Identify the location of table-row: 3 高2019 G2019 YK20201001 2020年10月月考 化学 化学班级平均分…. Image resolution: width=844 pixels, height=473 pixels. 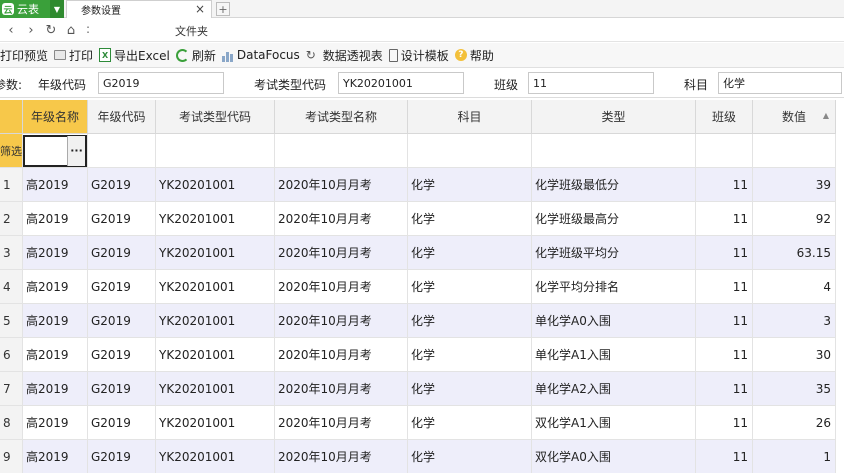
(418, 253).